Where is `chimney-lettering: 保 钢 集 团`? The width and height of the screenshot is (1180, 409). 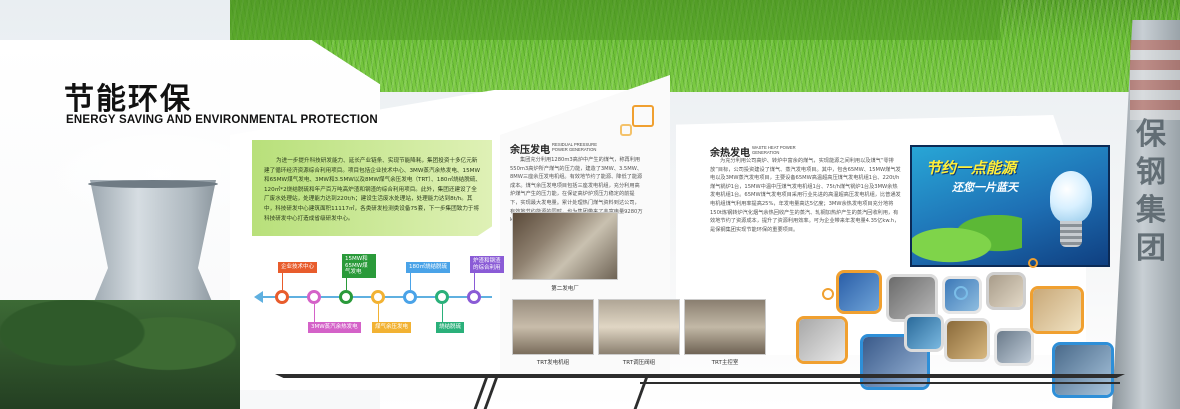
chimney-lettering: 保 钢 集 团 is located at coordinates (1156, 192).